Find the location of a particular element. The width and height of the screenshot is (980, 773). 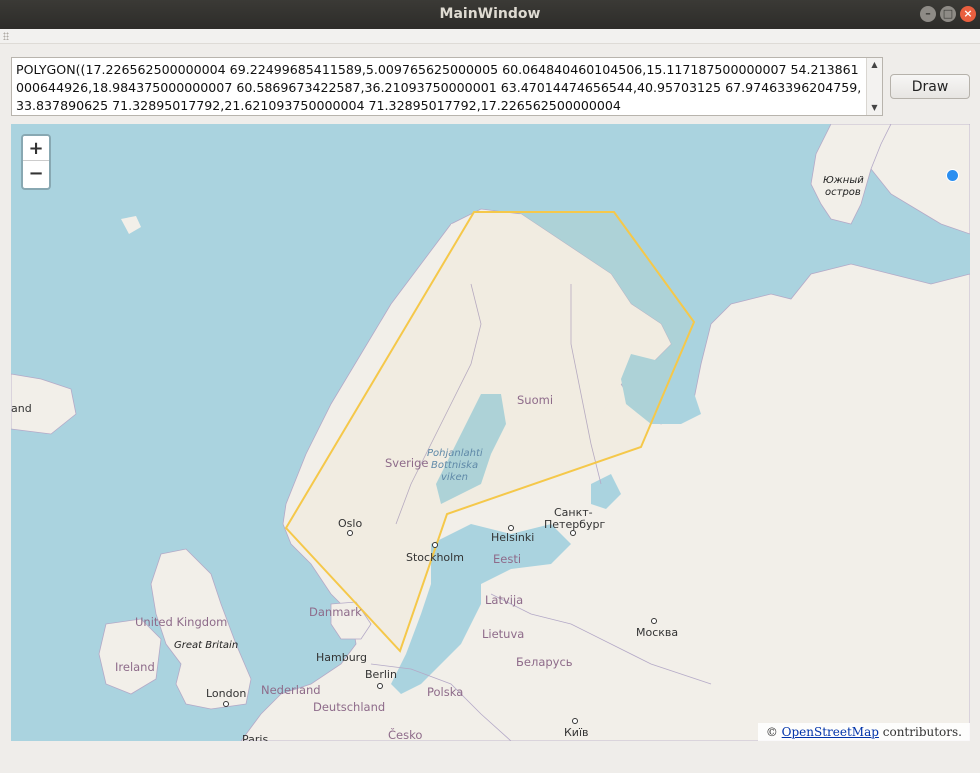

map-label-helsinki: Helsinki is located at coordinates (513, 537).